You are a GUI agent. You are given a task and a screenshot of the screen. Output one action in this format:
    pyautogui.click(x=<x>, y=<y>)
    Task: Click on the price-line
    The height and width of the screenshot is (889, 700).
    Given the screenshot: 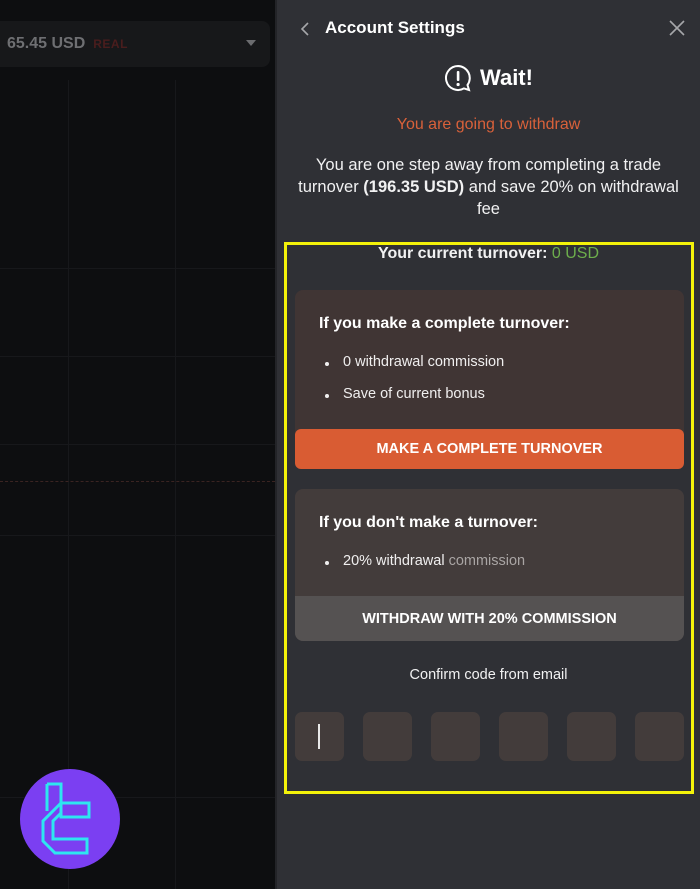 What is the action you would take?
    pyautogui.click(x=137, y=481)
    